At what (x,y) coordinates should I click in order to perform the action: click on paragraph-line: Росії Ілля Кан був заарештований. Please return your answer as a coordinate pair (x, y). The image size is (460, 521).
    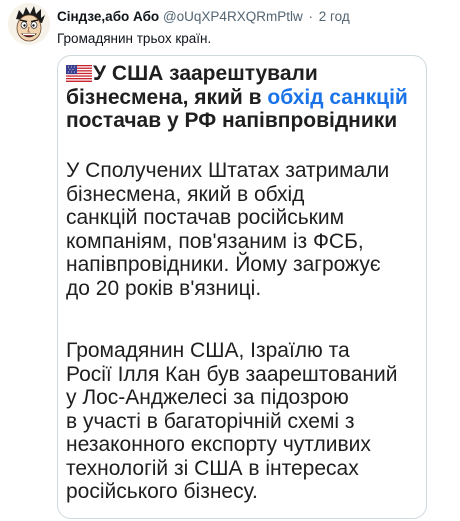
    Looking at the image, I should click on (232, 374).